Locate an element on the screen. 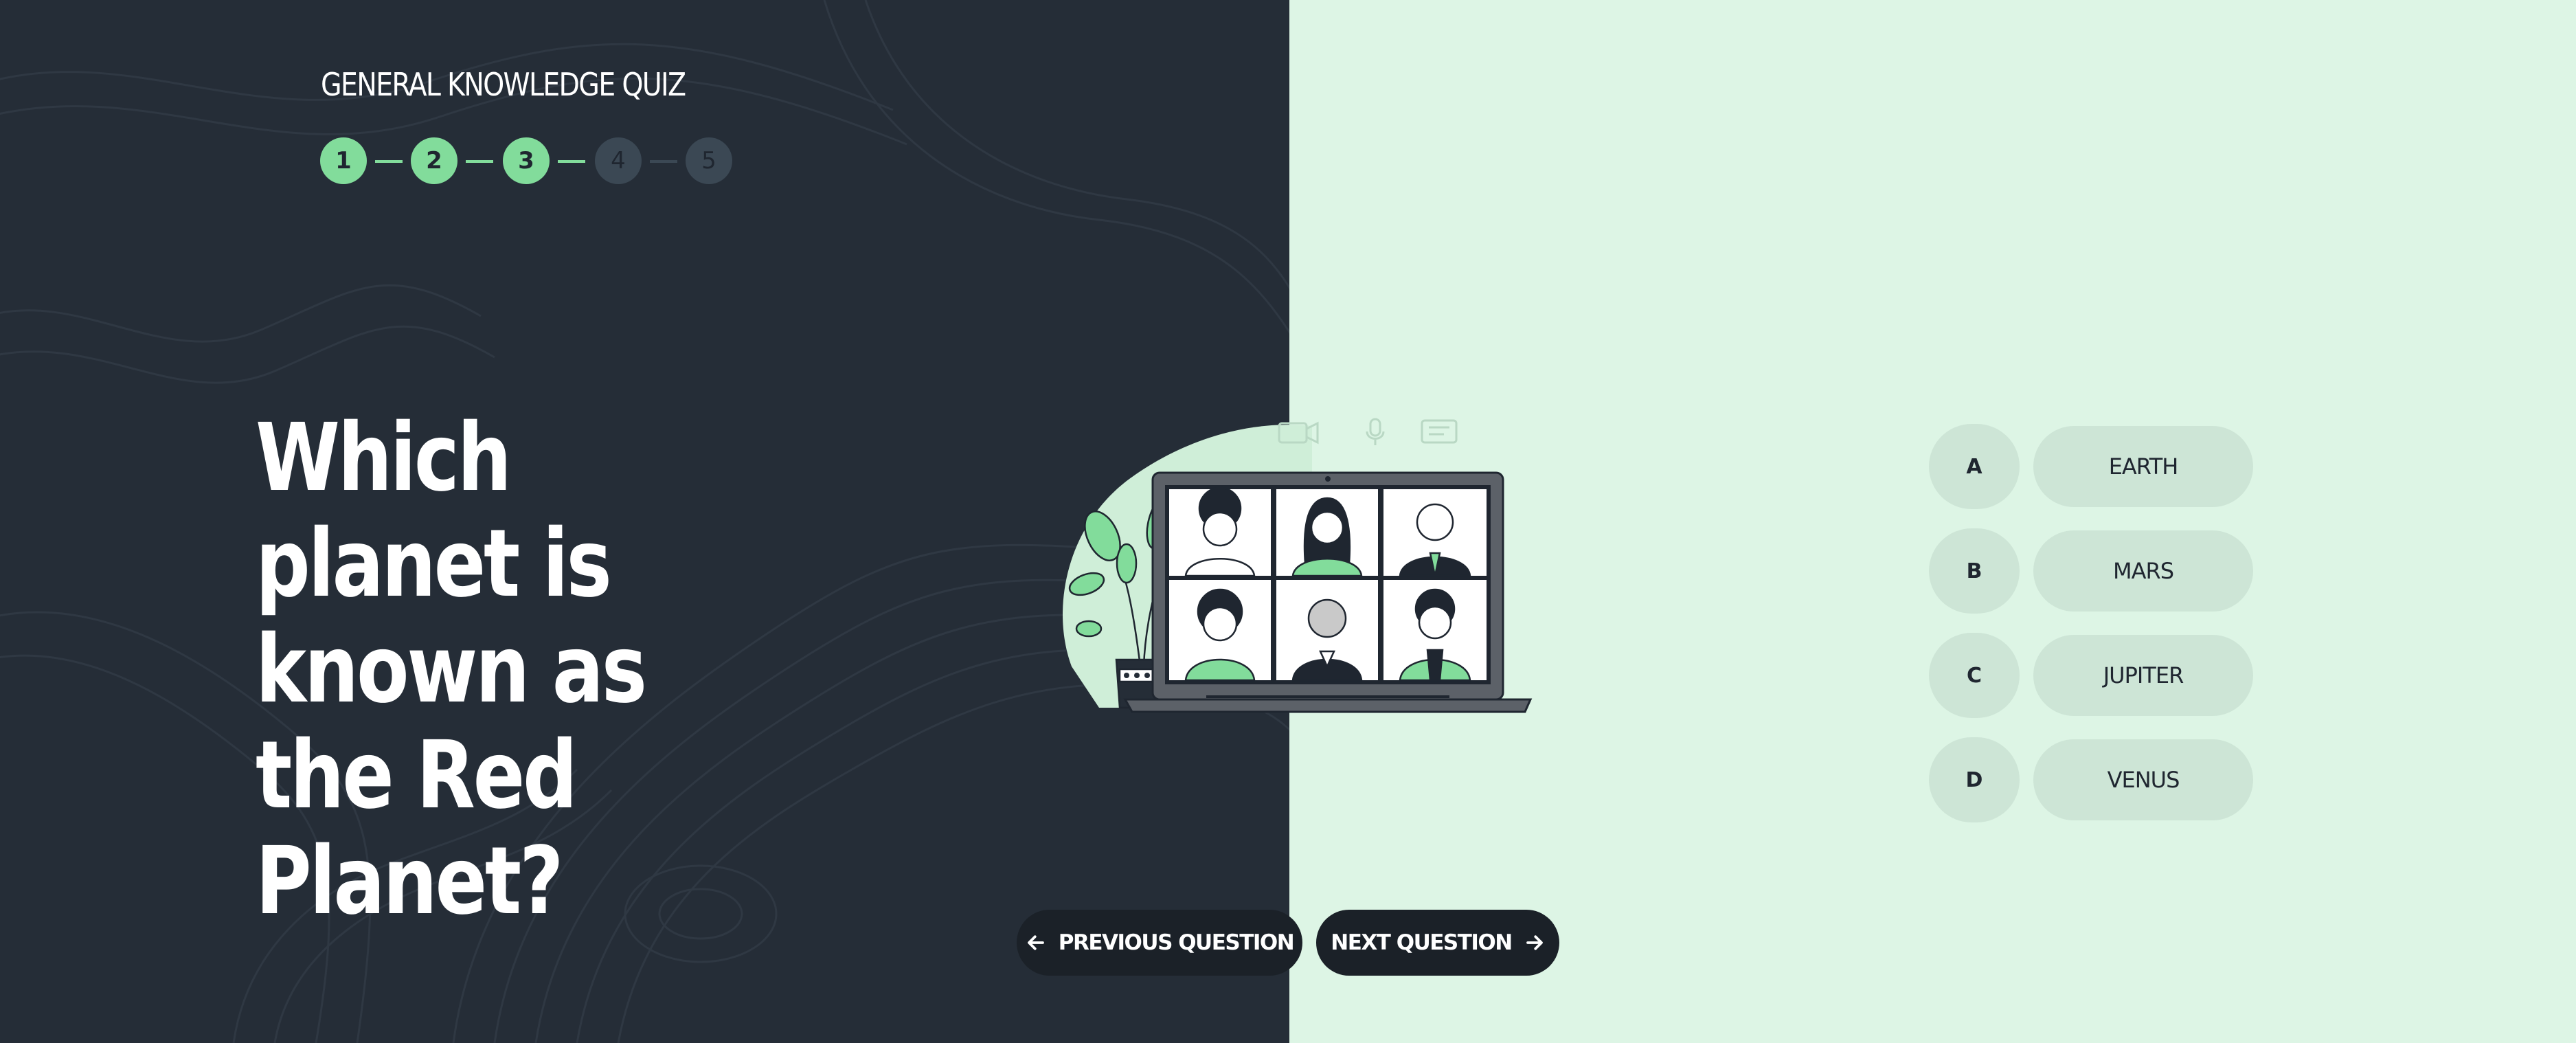  option-answer: VENUS is located at coordinates (2143, 779).